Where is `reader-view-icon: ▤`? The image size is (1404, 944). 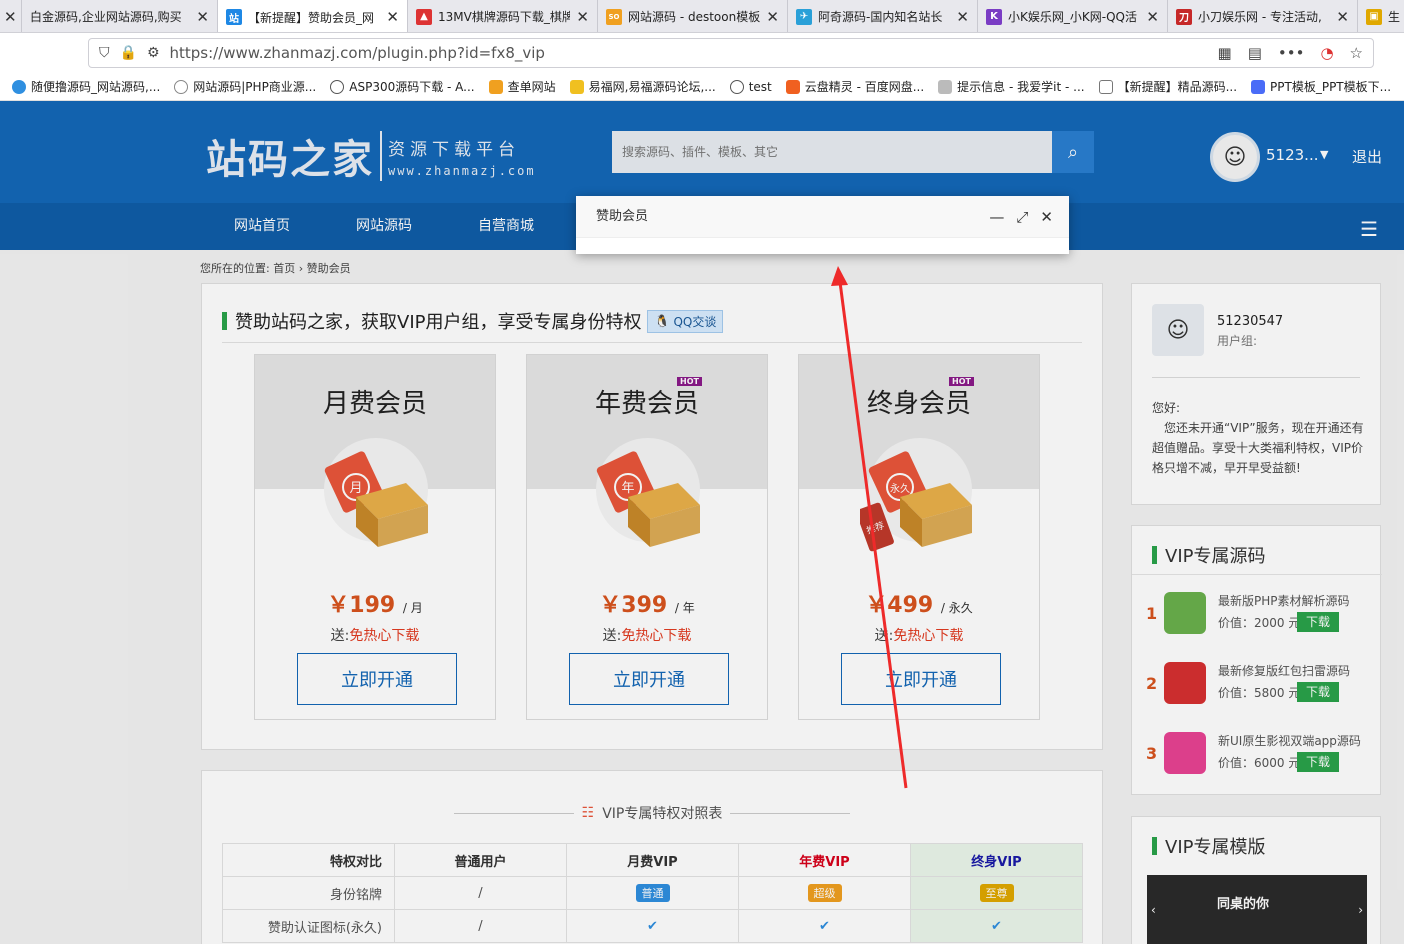
reader-view-icon: ▤ is located at coordinates (1255, 53).